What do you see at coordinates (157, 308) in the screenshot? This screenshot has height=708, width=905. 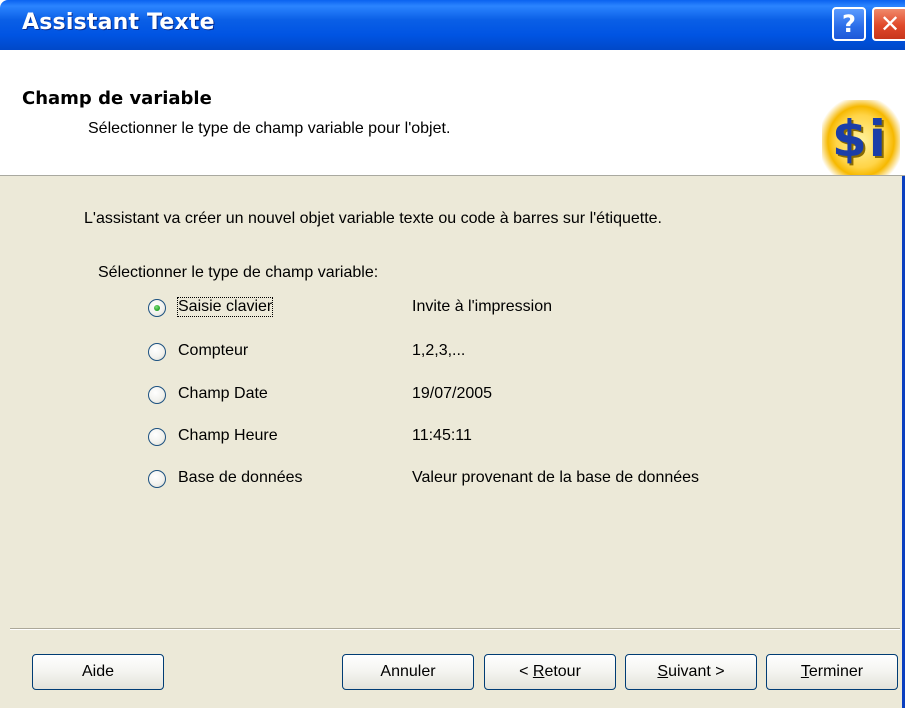 I see `radio-button-checked` at bounding box center [157, 308].